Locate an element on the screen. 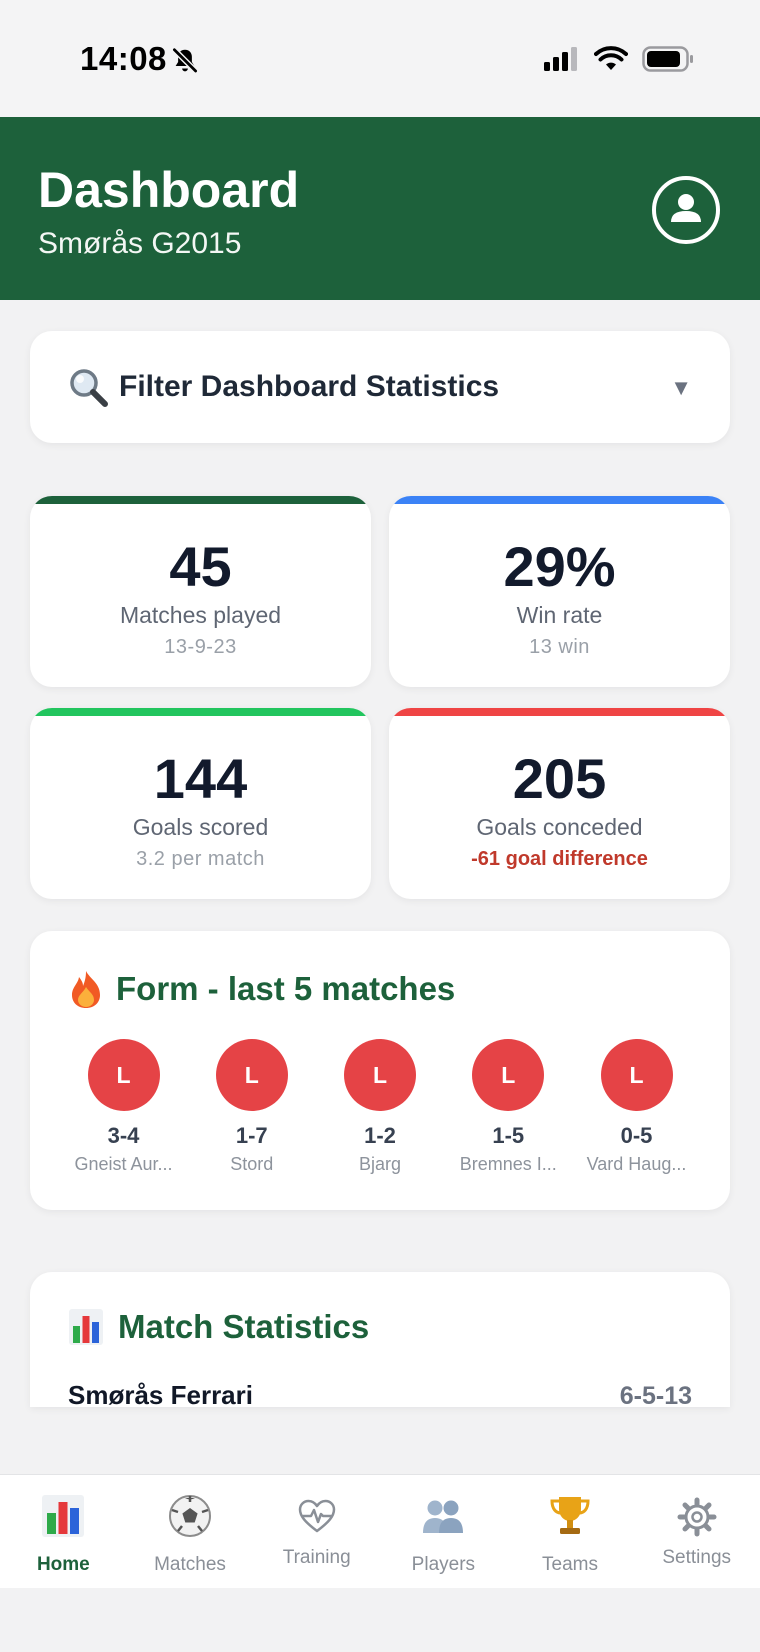 The height and width of the screenshot is (1652, 760). stat-card-win-rate: 29% Win rate 13 win is located at coordinates (559, 591).